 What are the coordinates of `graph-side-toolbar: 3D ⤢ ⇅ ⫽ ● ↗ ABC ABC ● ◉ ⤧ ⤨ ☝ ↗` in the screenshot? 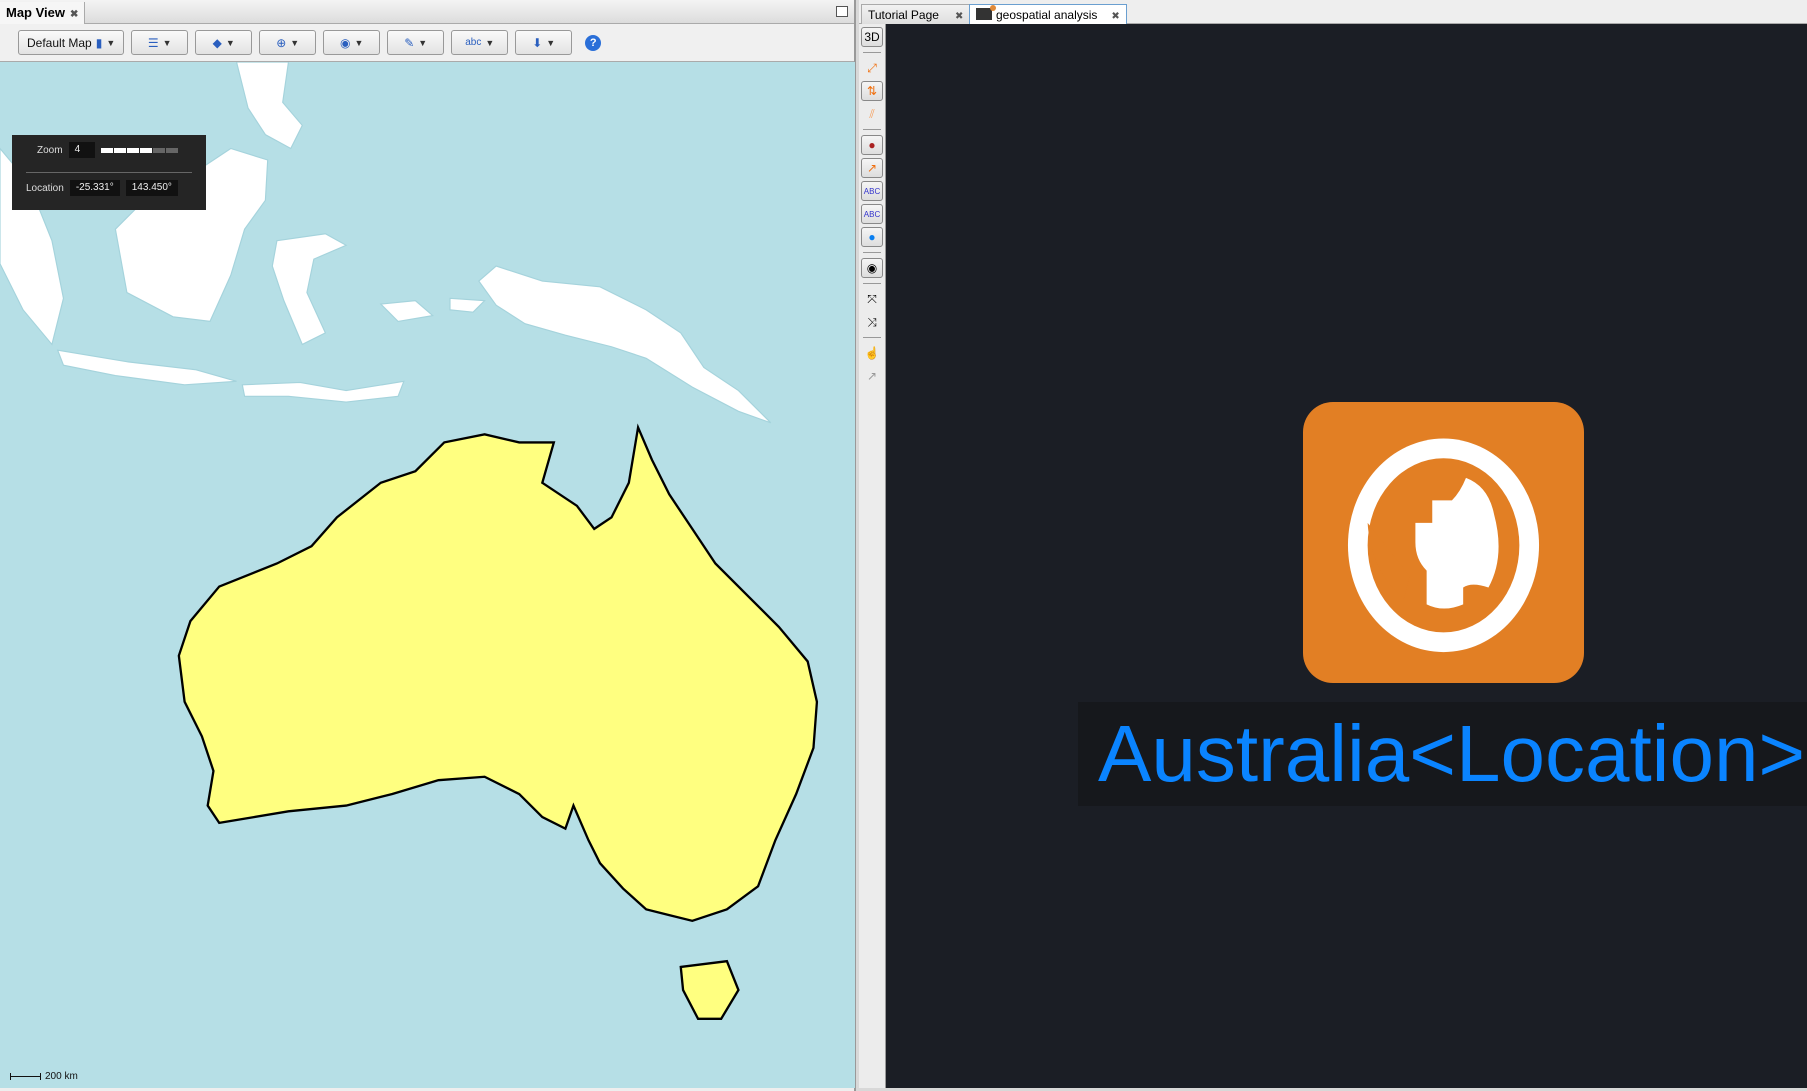 It's located at (872, 556).